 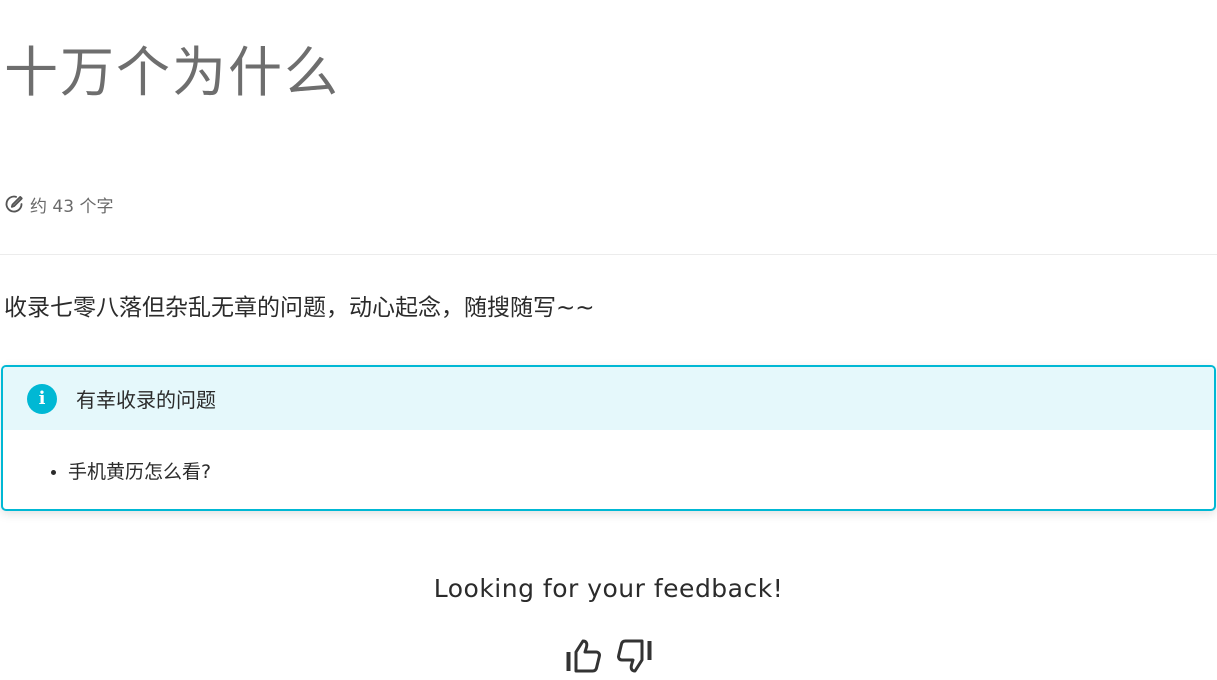 I want to click on question-list: 手机黄历怎么看?, so click(x=630, y=472).